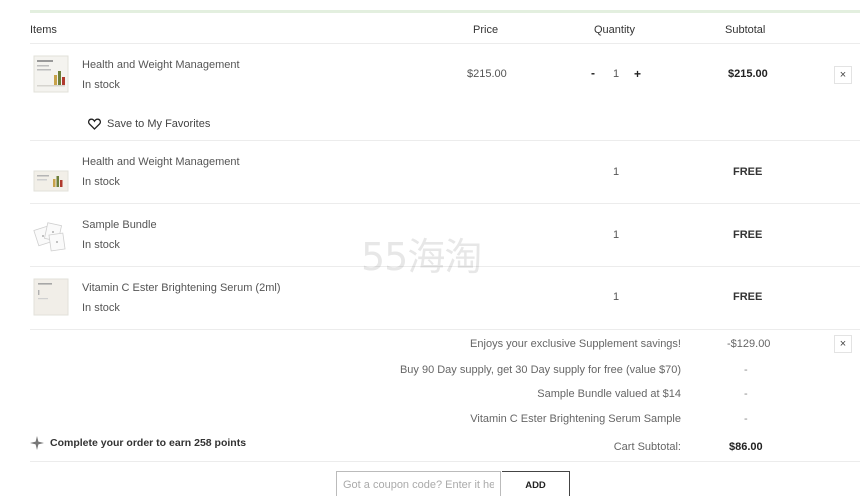  I want to click on header-divider, so click(445, 43).